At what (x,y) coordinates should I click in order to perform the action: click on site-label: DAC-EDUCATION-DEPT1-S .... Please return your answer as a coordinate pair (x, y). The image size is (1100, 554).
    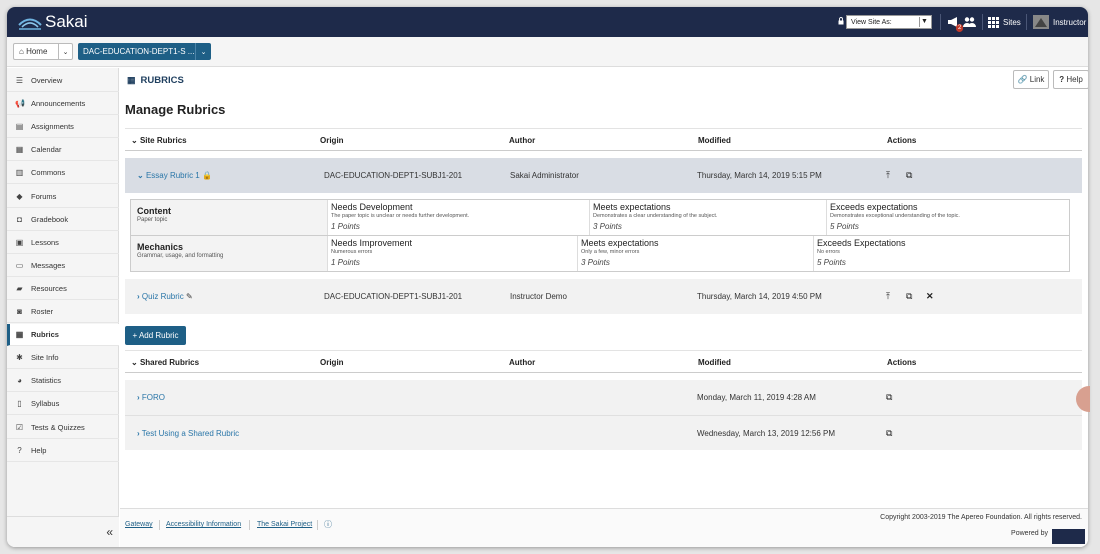
    Looking at the image, I should click on (139, 51).